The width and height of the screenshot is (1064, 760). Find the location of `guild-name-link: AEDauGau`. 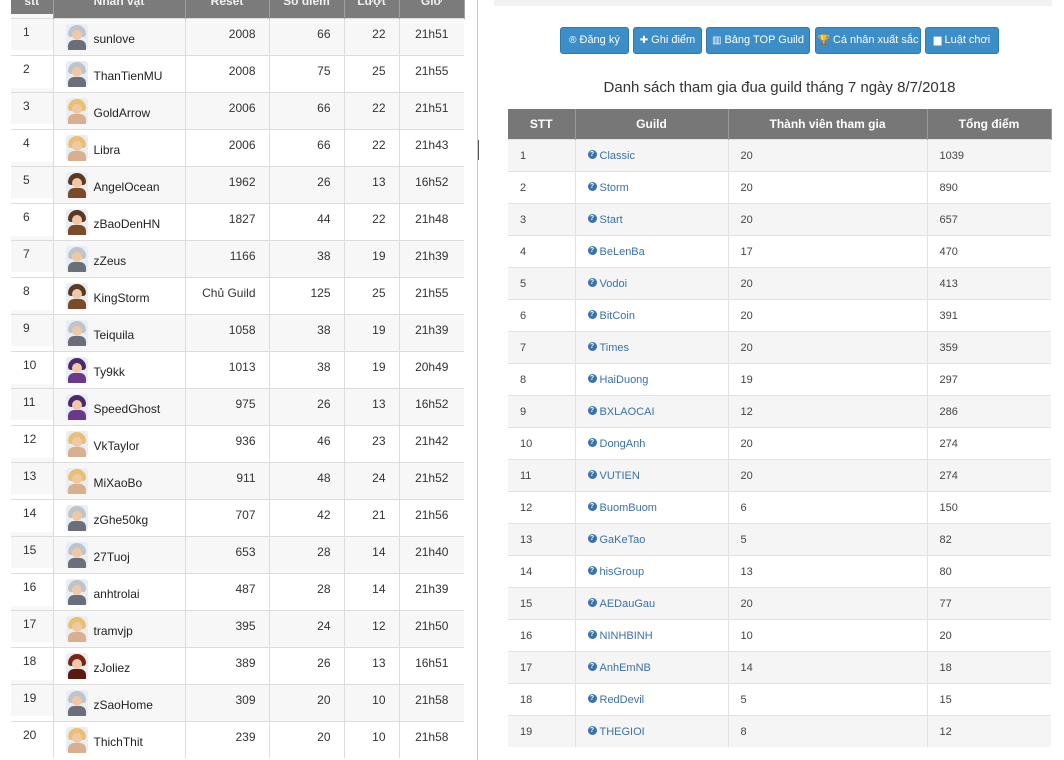

guild-name-link: AEDauGau is located at coordinates (628, 604).